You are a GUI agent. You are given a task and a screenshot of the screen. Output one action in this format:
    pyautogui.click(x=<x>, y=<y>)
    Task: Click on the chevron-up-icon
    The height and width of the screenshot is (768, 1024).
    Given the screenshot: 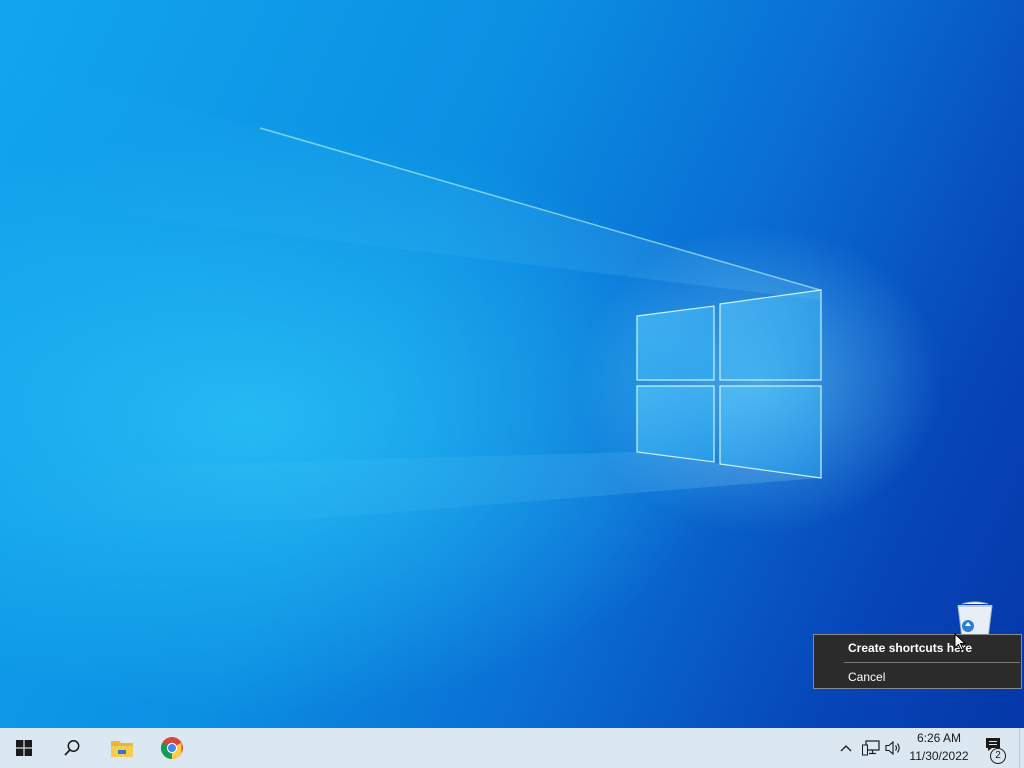 What is the action you would take?
    pyautogui.click(x=846, y=748)
    